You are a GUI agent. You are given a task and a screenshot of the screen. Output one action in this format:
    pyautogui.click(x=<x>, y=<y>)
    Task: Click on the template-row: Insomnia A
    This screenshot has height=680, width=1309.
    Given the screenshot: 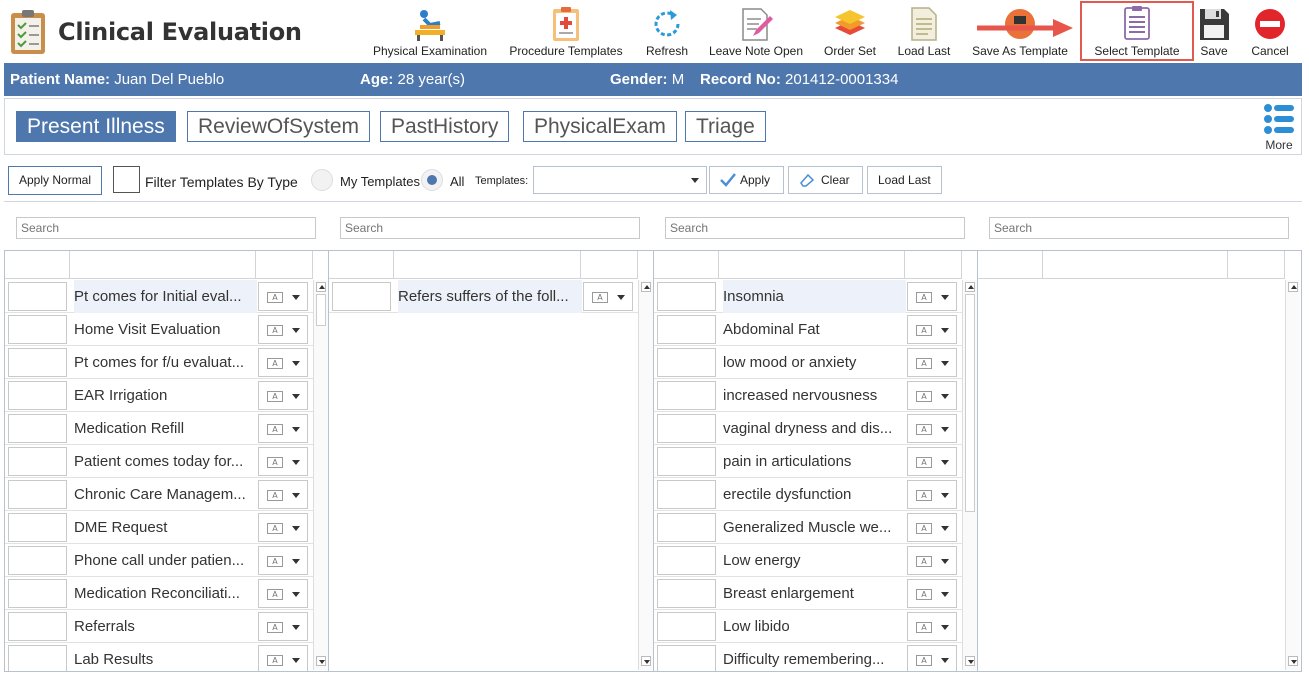 What is the action you would take?
    pyautogui.click(x=808, y=296)
    